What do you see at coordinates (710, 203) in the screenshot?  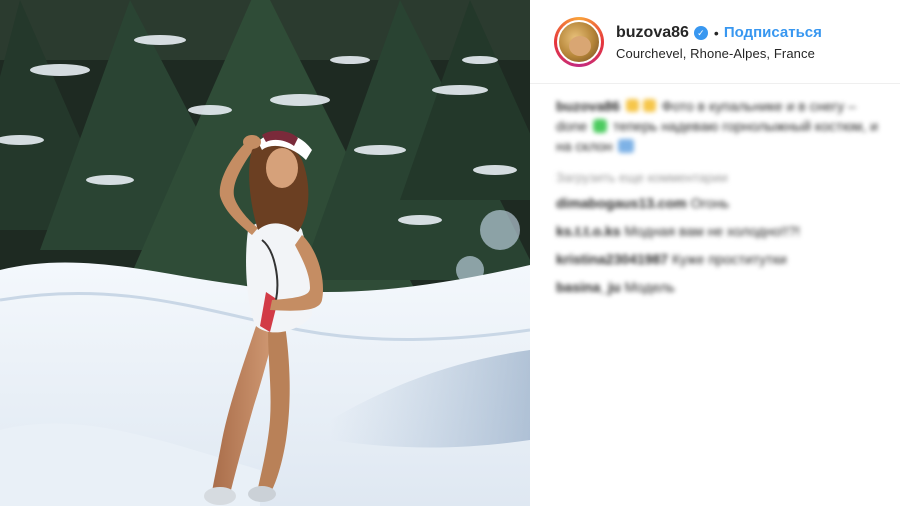 I see `comment-text: Огонь` at bounding box center [710, 203].